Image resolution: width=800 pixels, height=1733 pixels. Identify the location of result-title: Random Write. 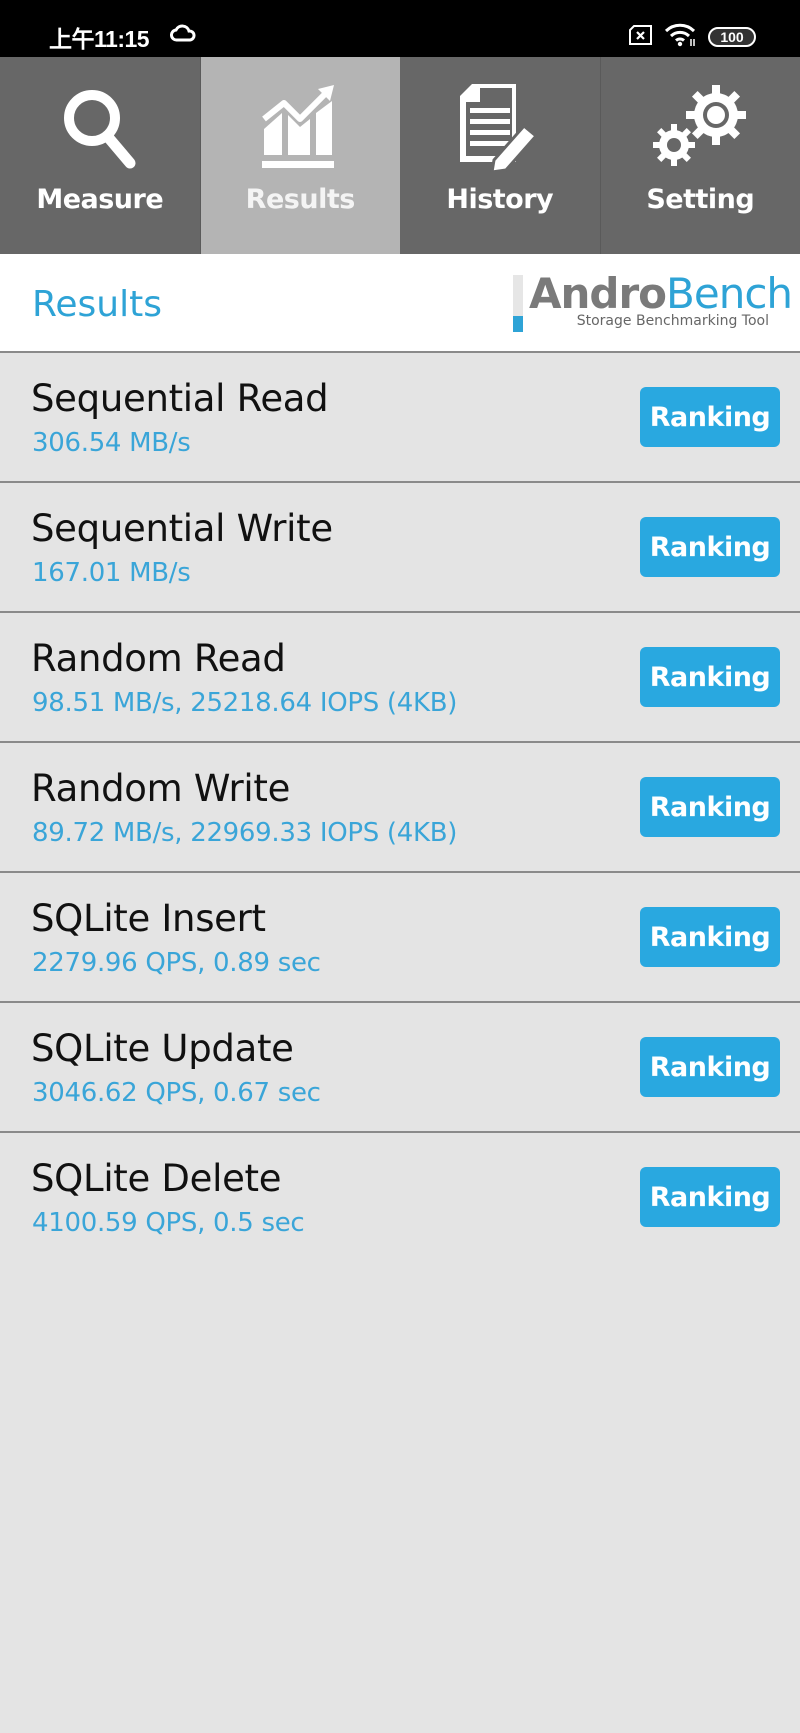
(161, 788).